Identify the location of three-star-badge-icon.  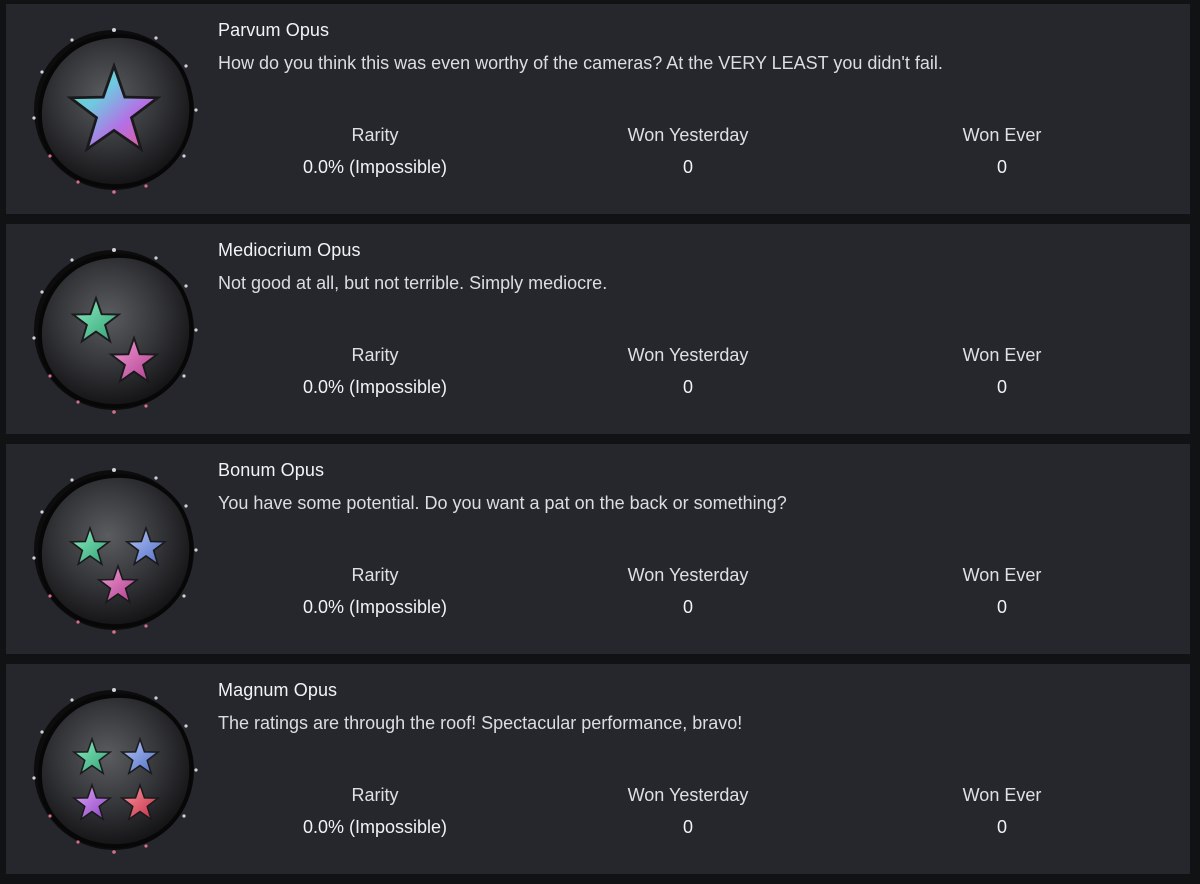
(114, 550).